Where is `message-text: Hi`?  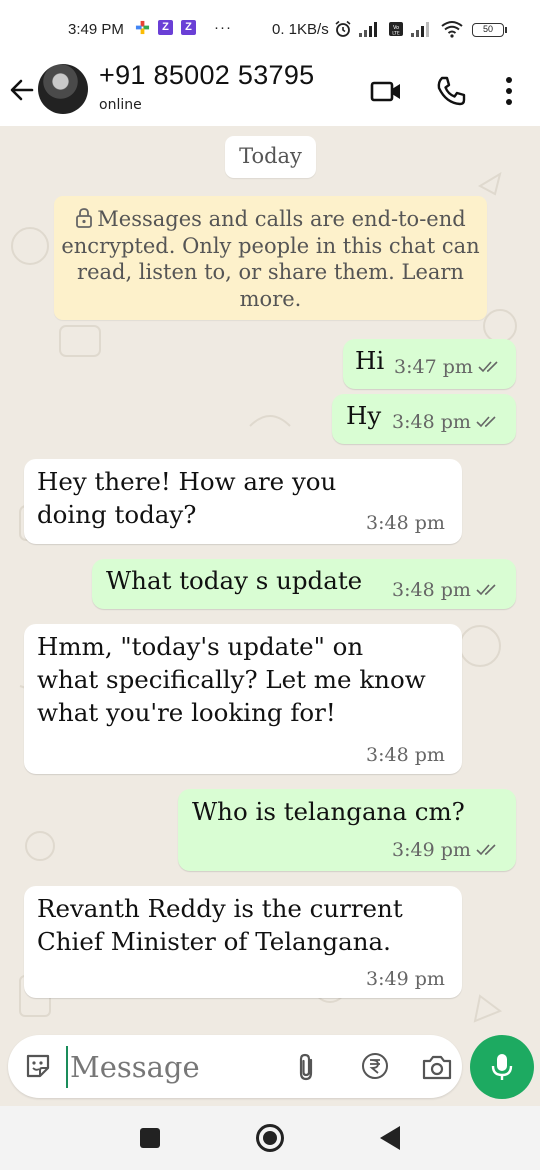 message-text: Hi is located at coordinates (370, 360).